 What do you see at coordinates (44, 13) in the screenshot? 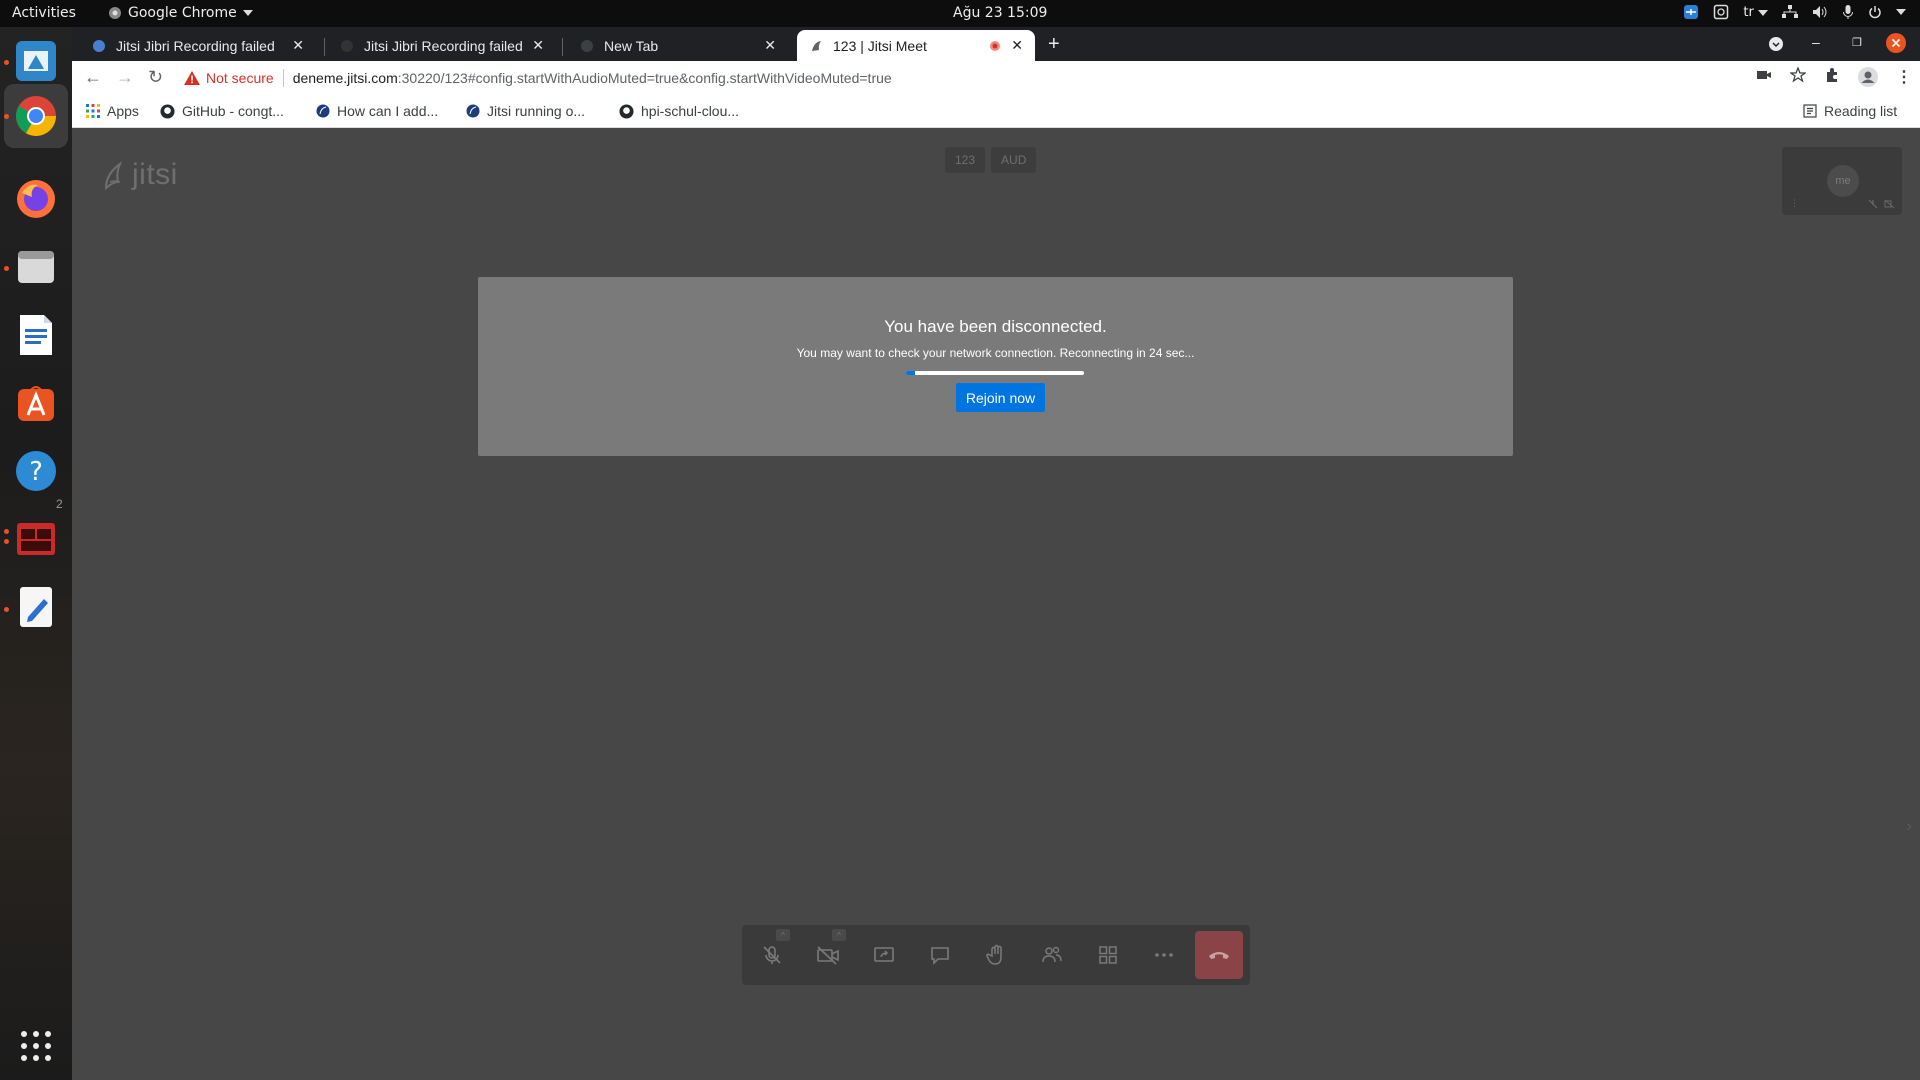
I see `activities-button: Activities` at bounding box center [44, 13].